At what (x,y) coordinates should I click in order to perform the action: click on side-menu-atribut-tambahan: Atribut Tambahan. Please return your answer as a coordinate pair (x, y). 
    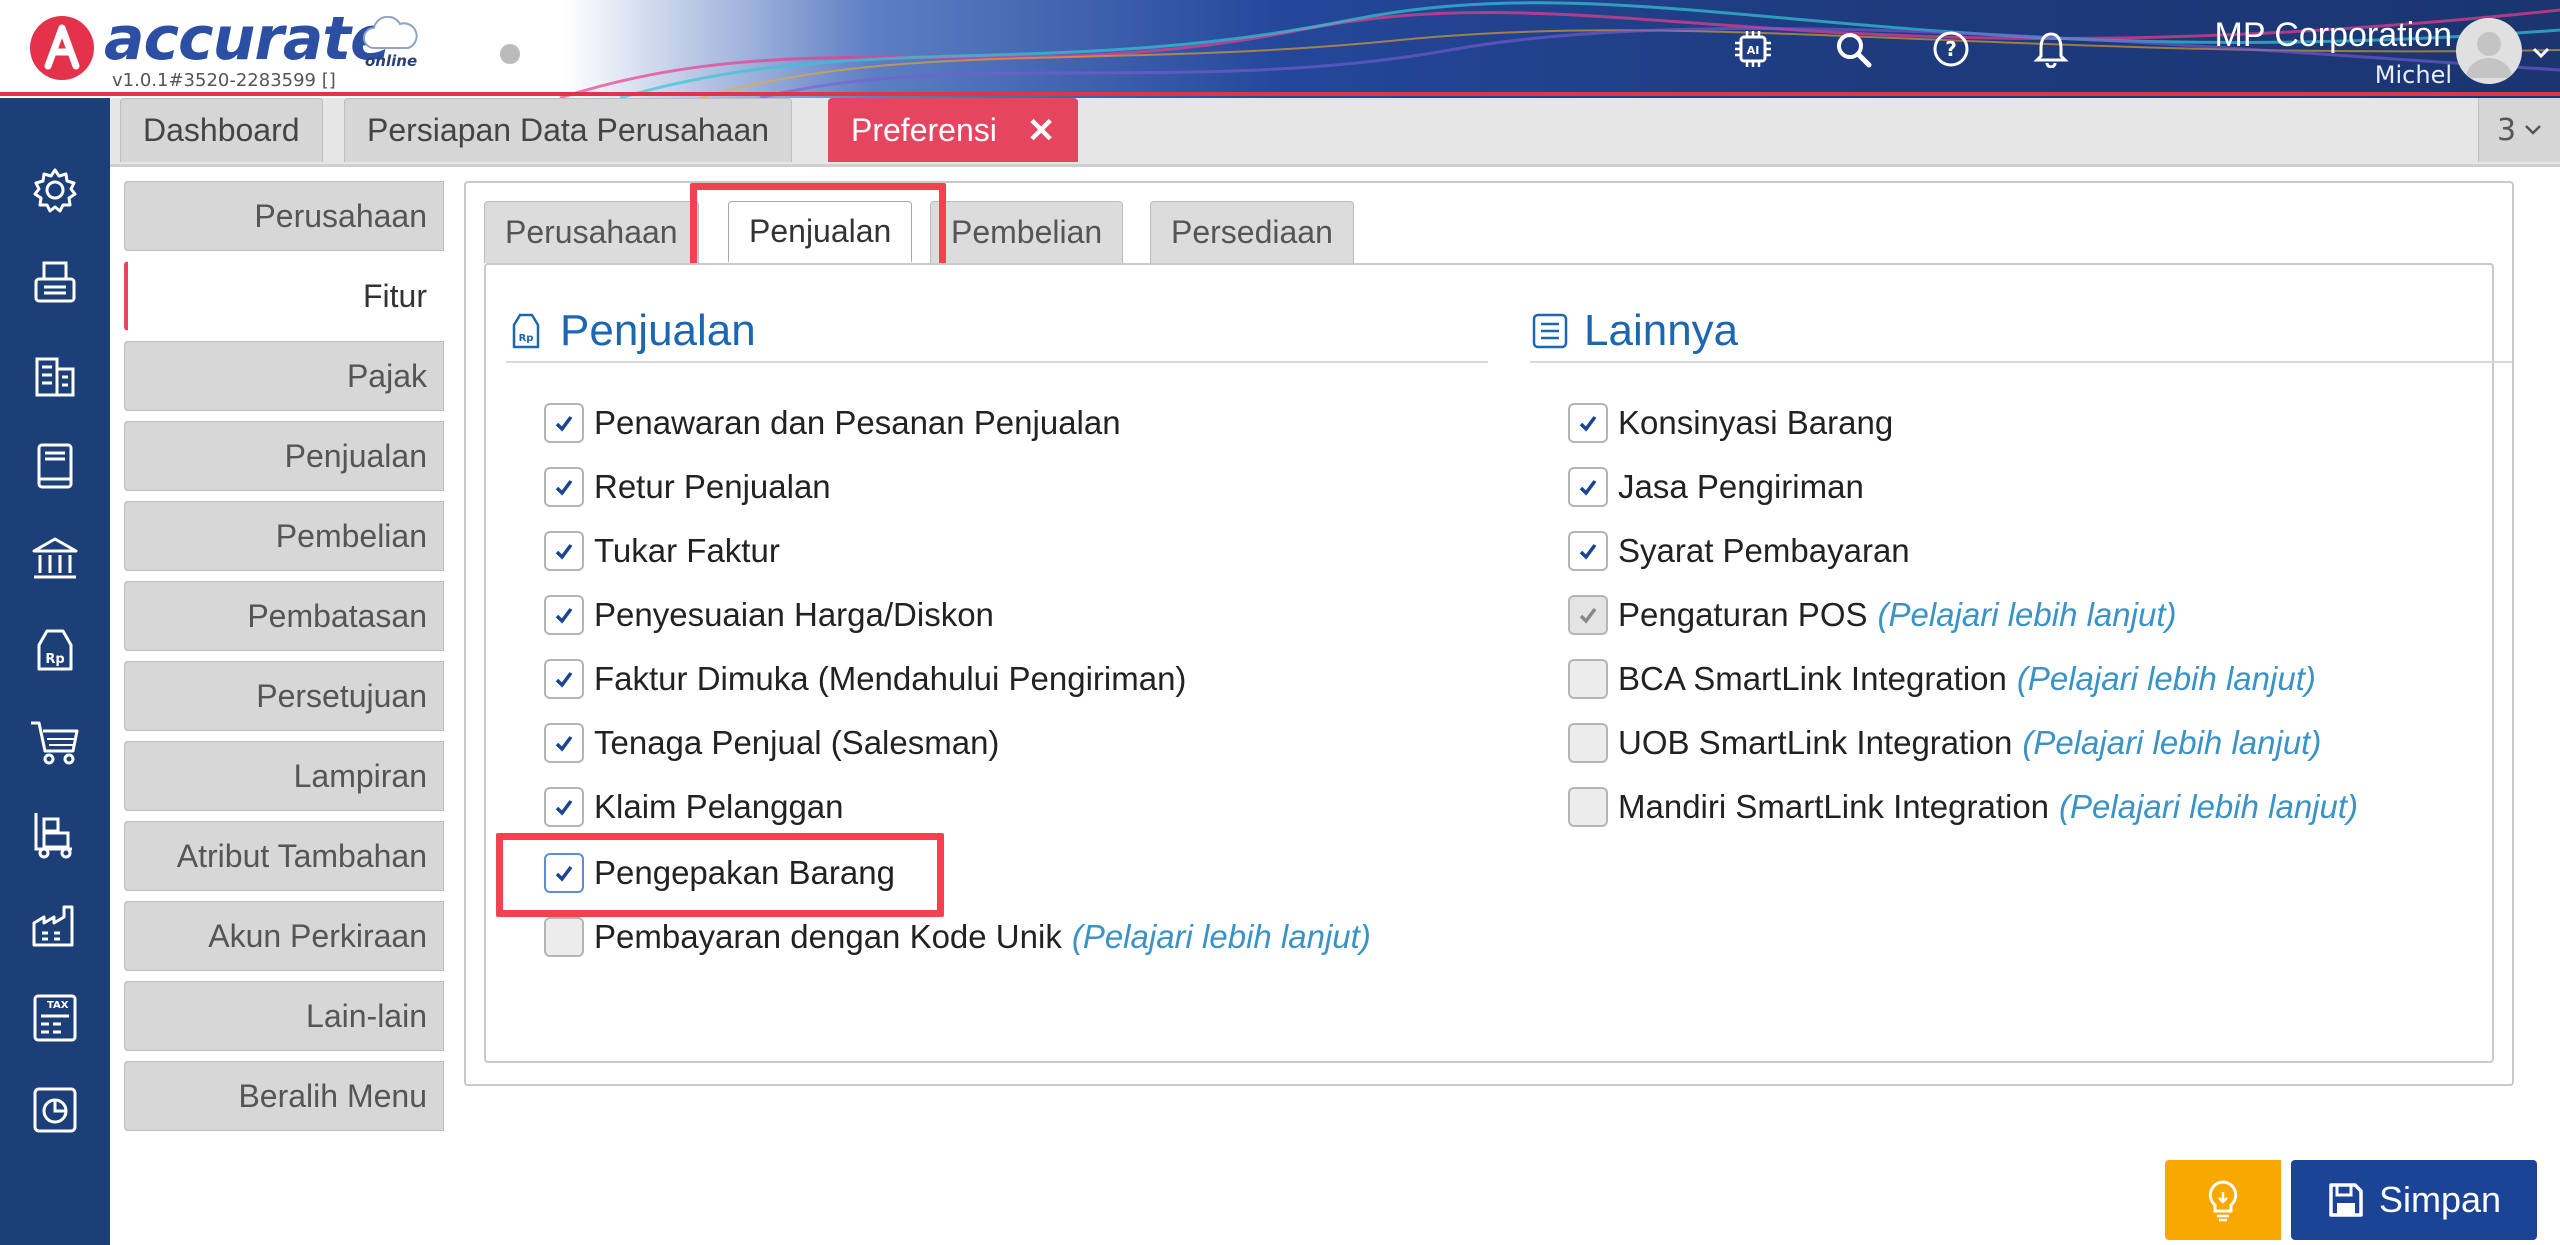
    Looking at the image, I should click on (284, 856).